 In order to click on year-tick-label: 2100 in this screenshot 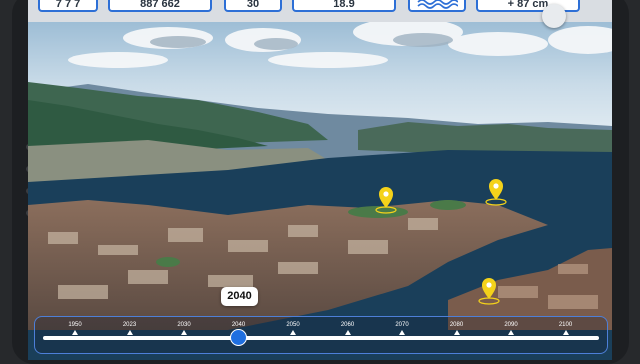, I will do `click(566, 325)`.